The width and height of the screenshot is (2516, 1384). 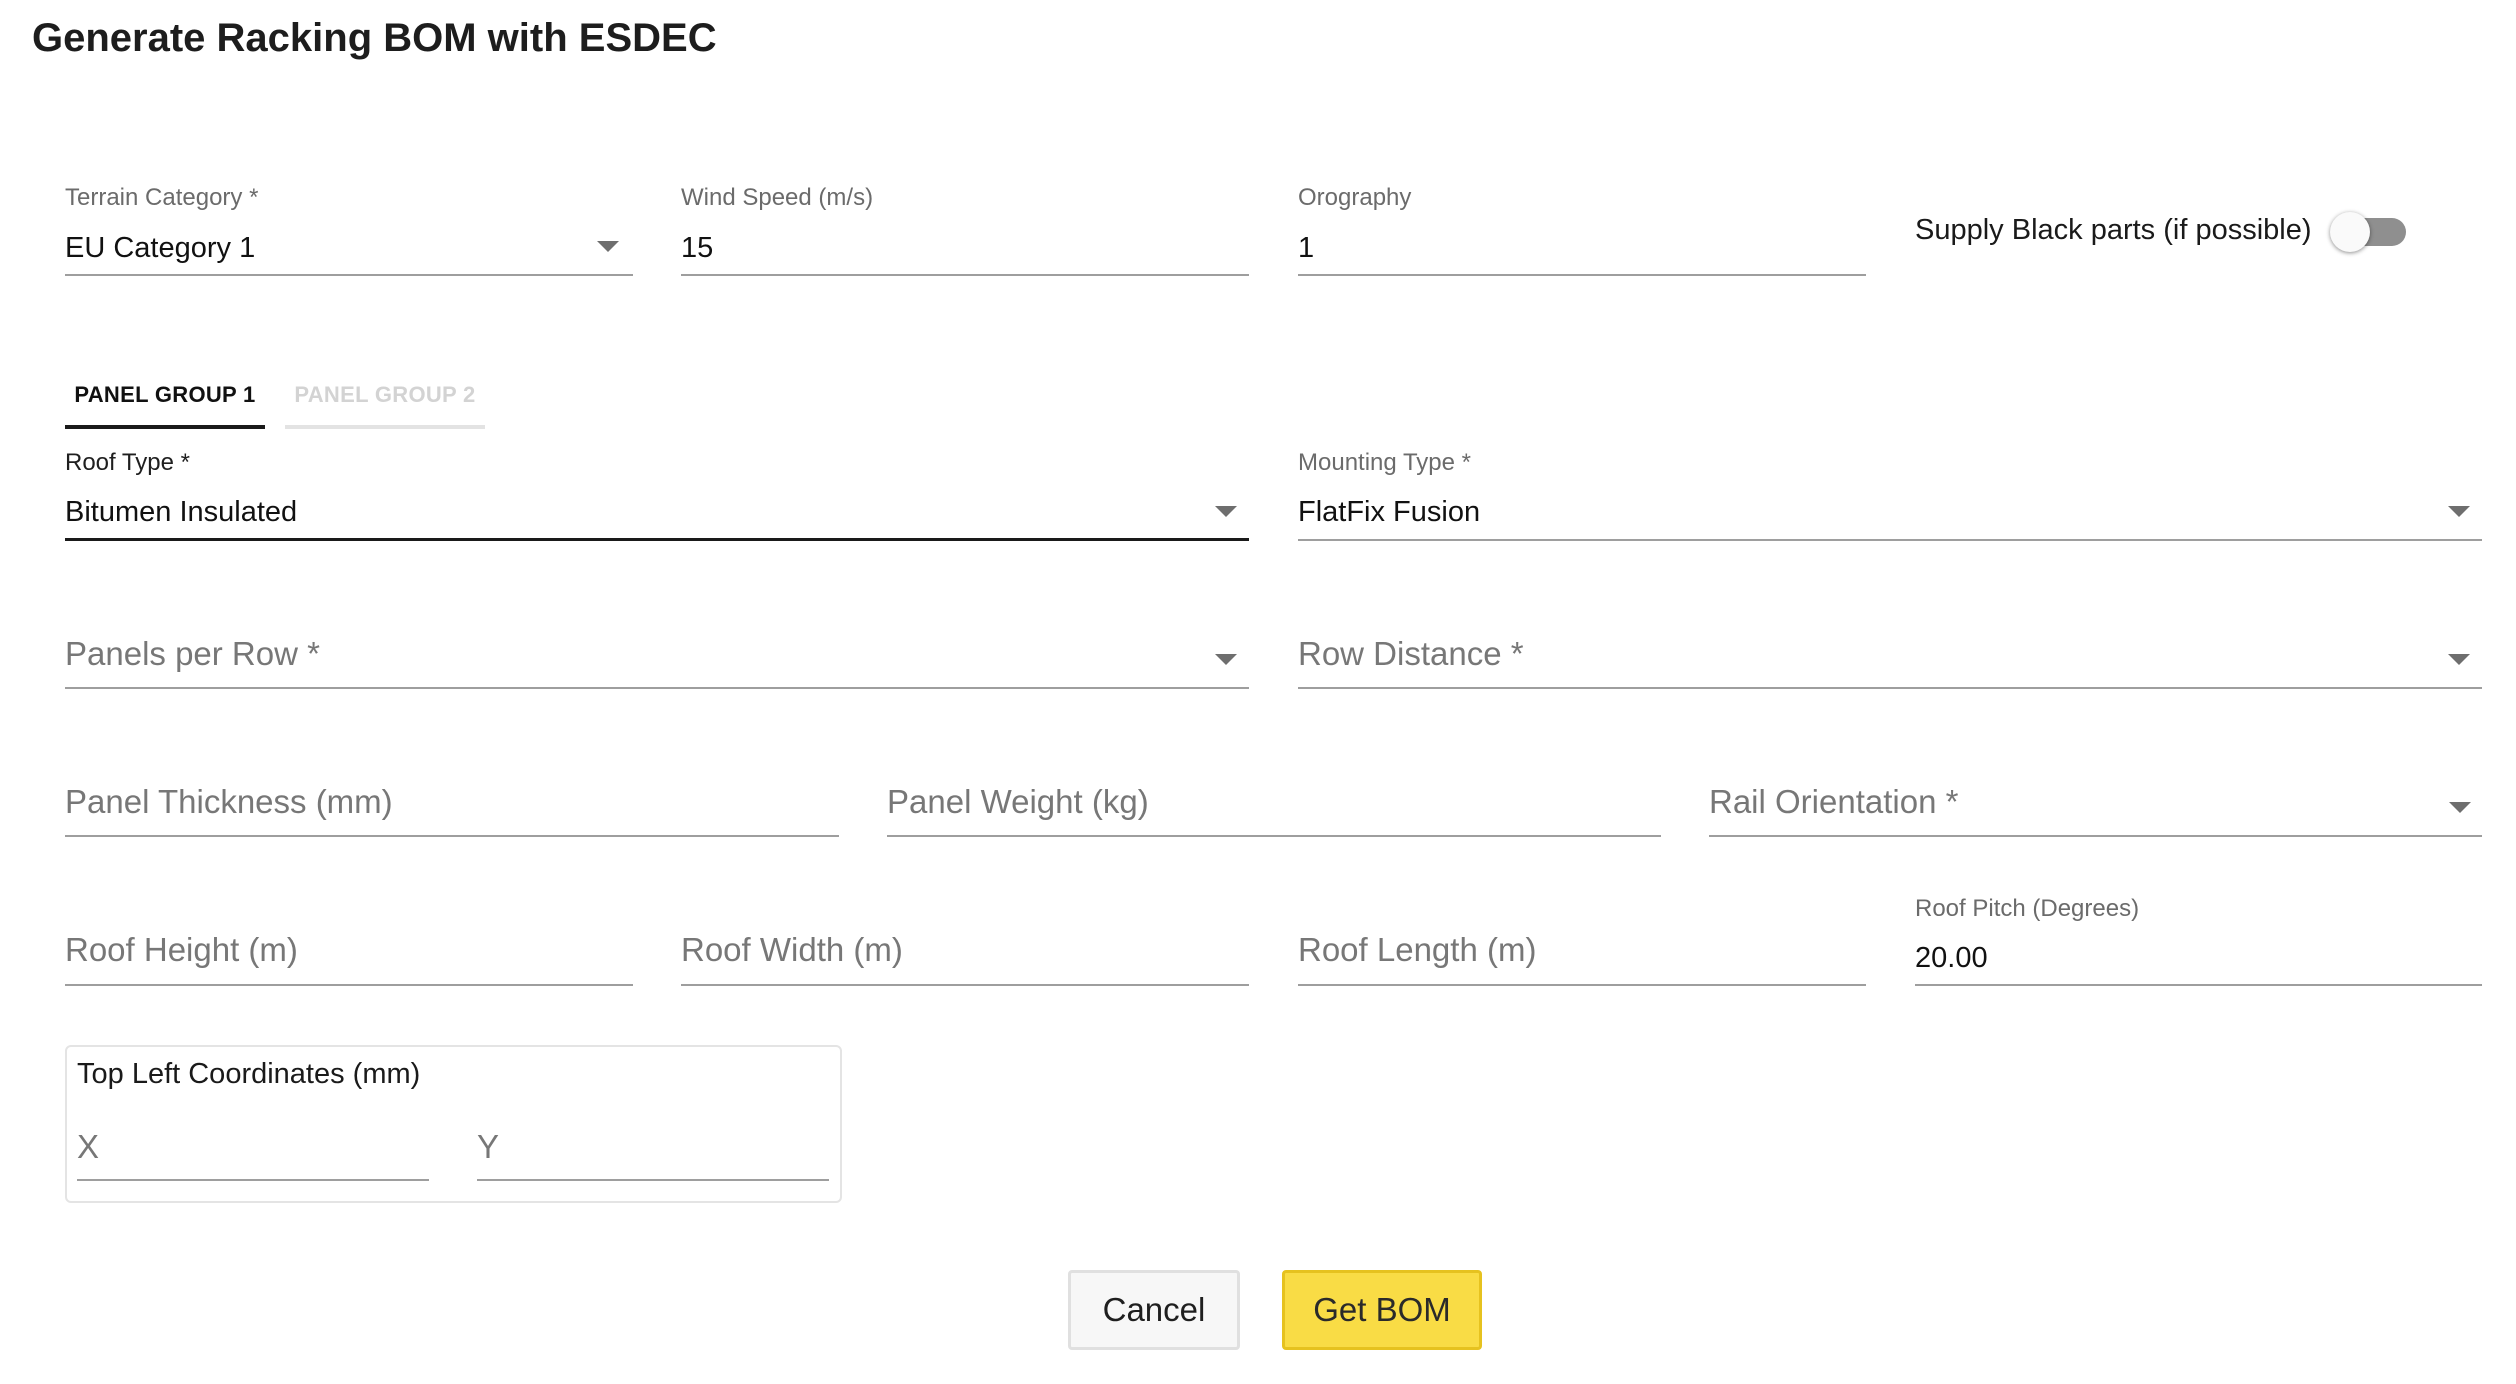 I want to click on mounting-type-value: FlatFix Fusion, so click(x=1389, y=512).